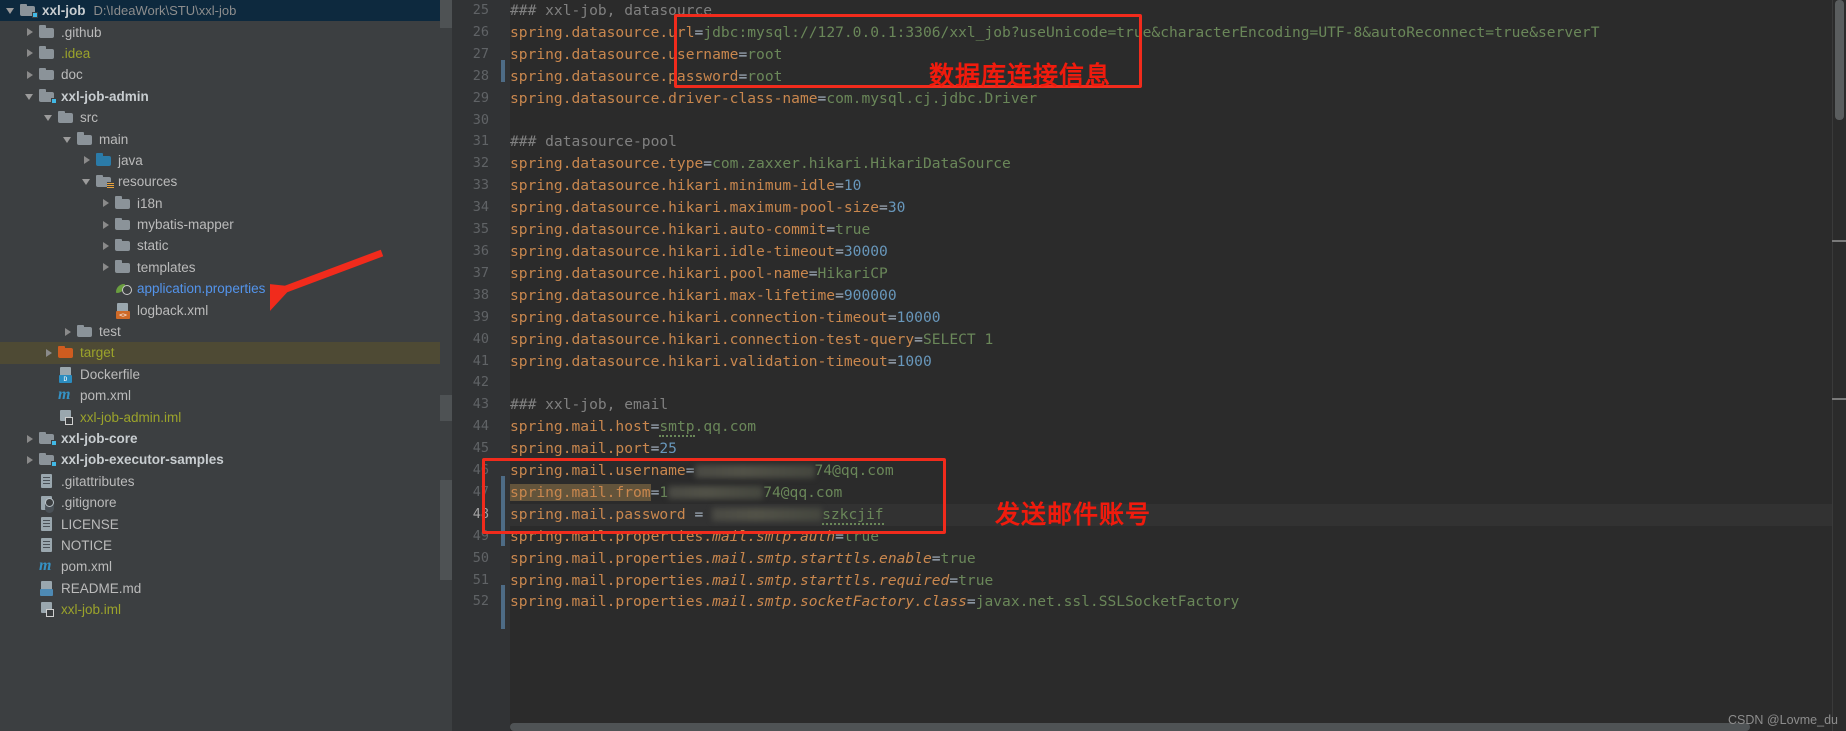  I want to click on tree-node-xxl-job-admin: xxl-job-admin, so click(220, 96).